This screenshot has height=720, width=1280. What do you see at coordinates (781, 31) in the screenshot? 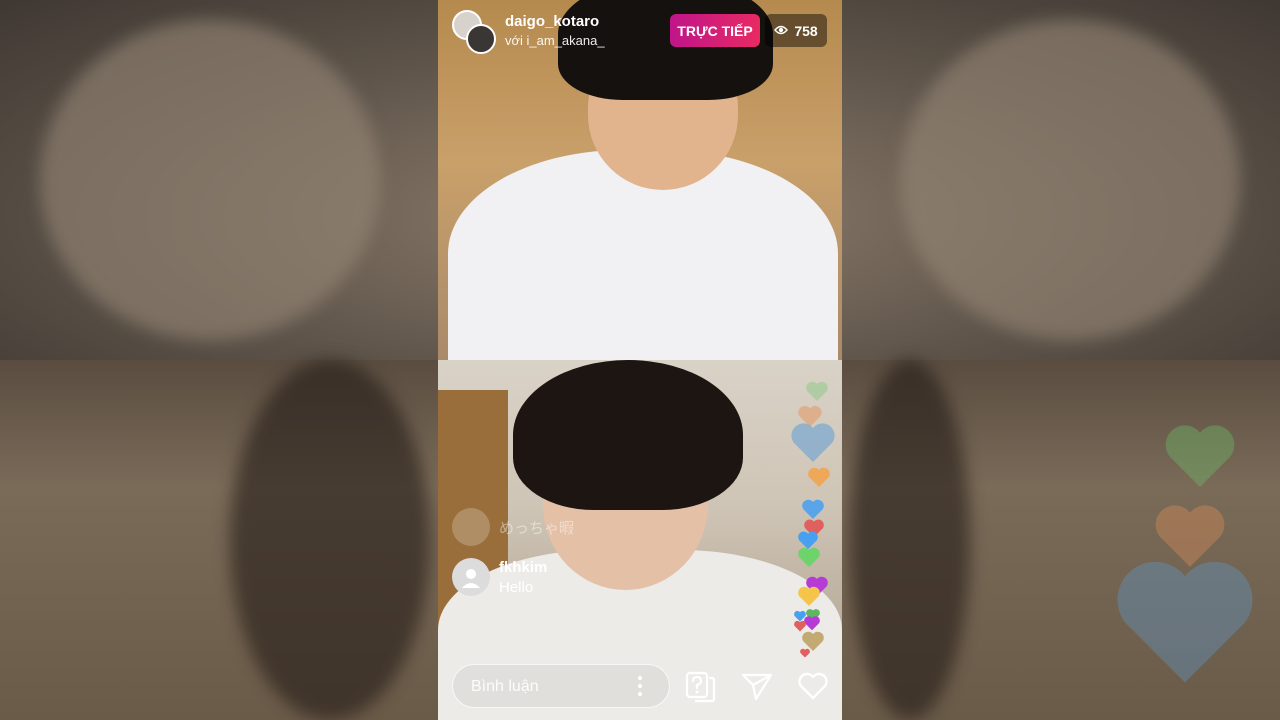
I see `eye-icon` at bounding box center [781, 31].